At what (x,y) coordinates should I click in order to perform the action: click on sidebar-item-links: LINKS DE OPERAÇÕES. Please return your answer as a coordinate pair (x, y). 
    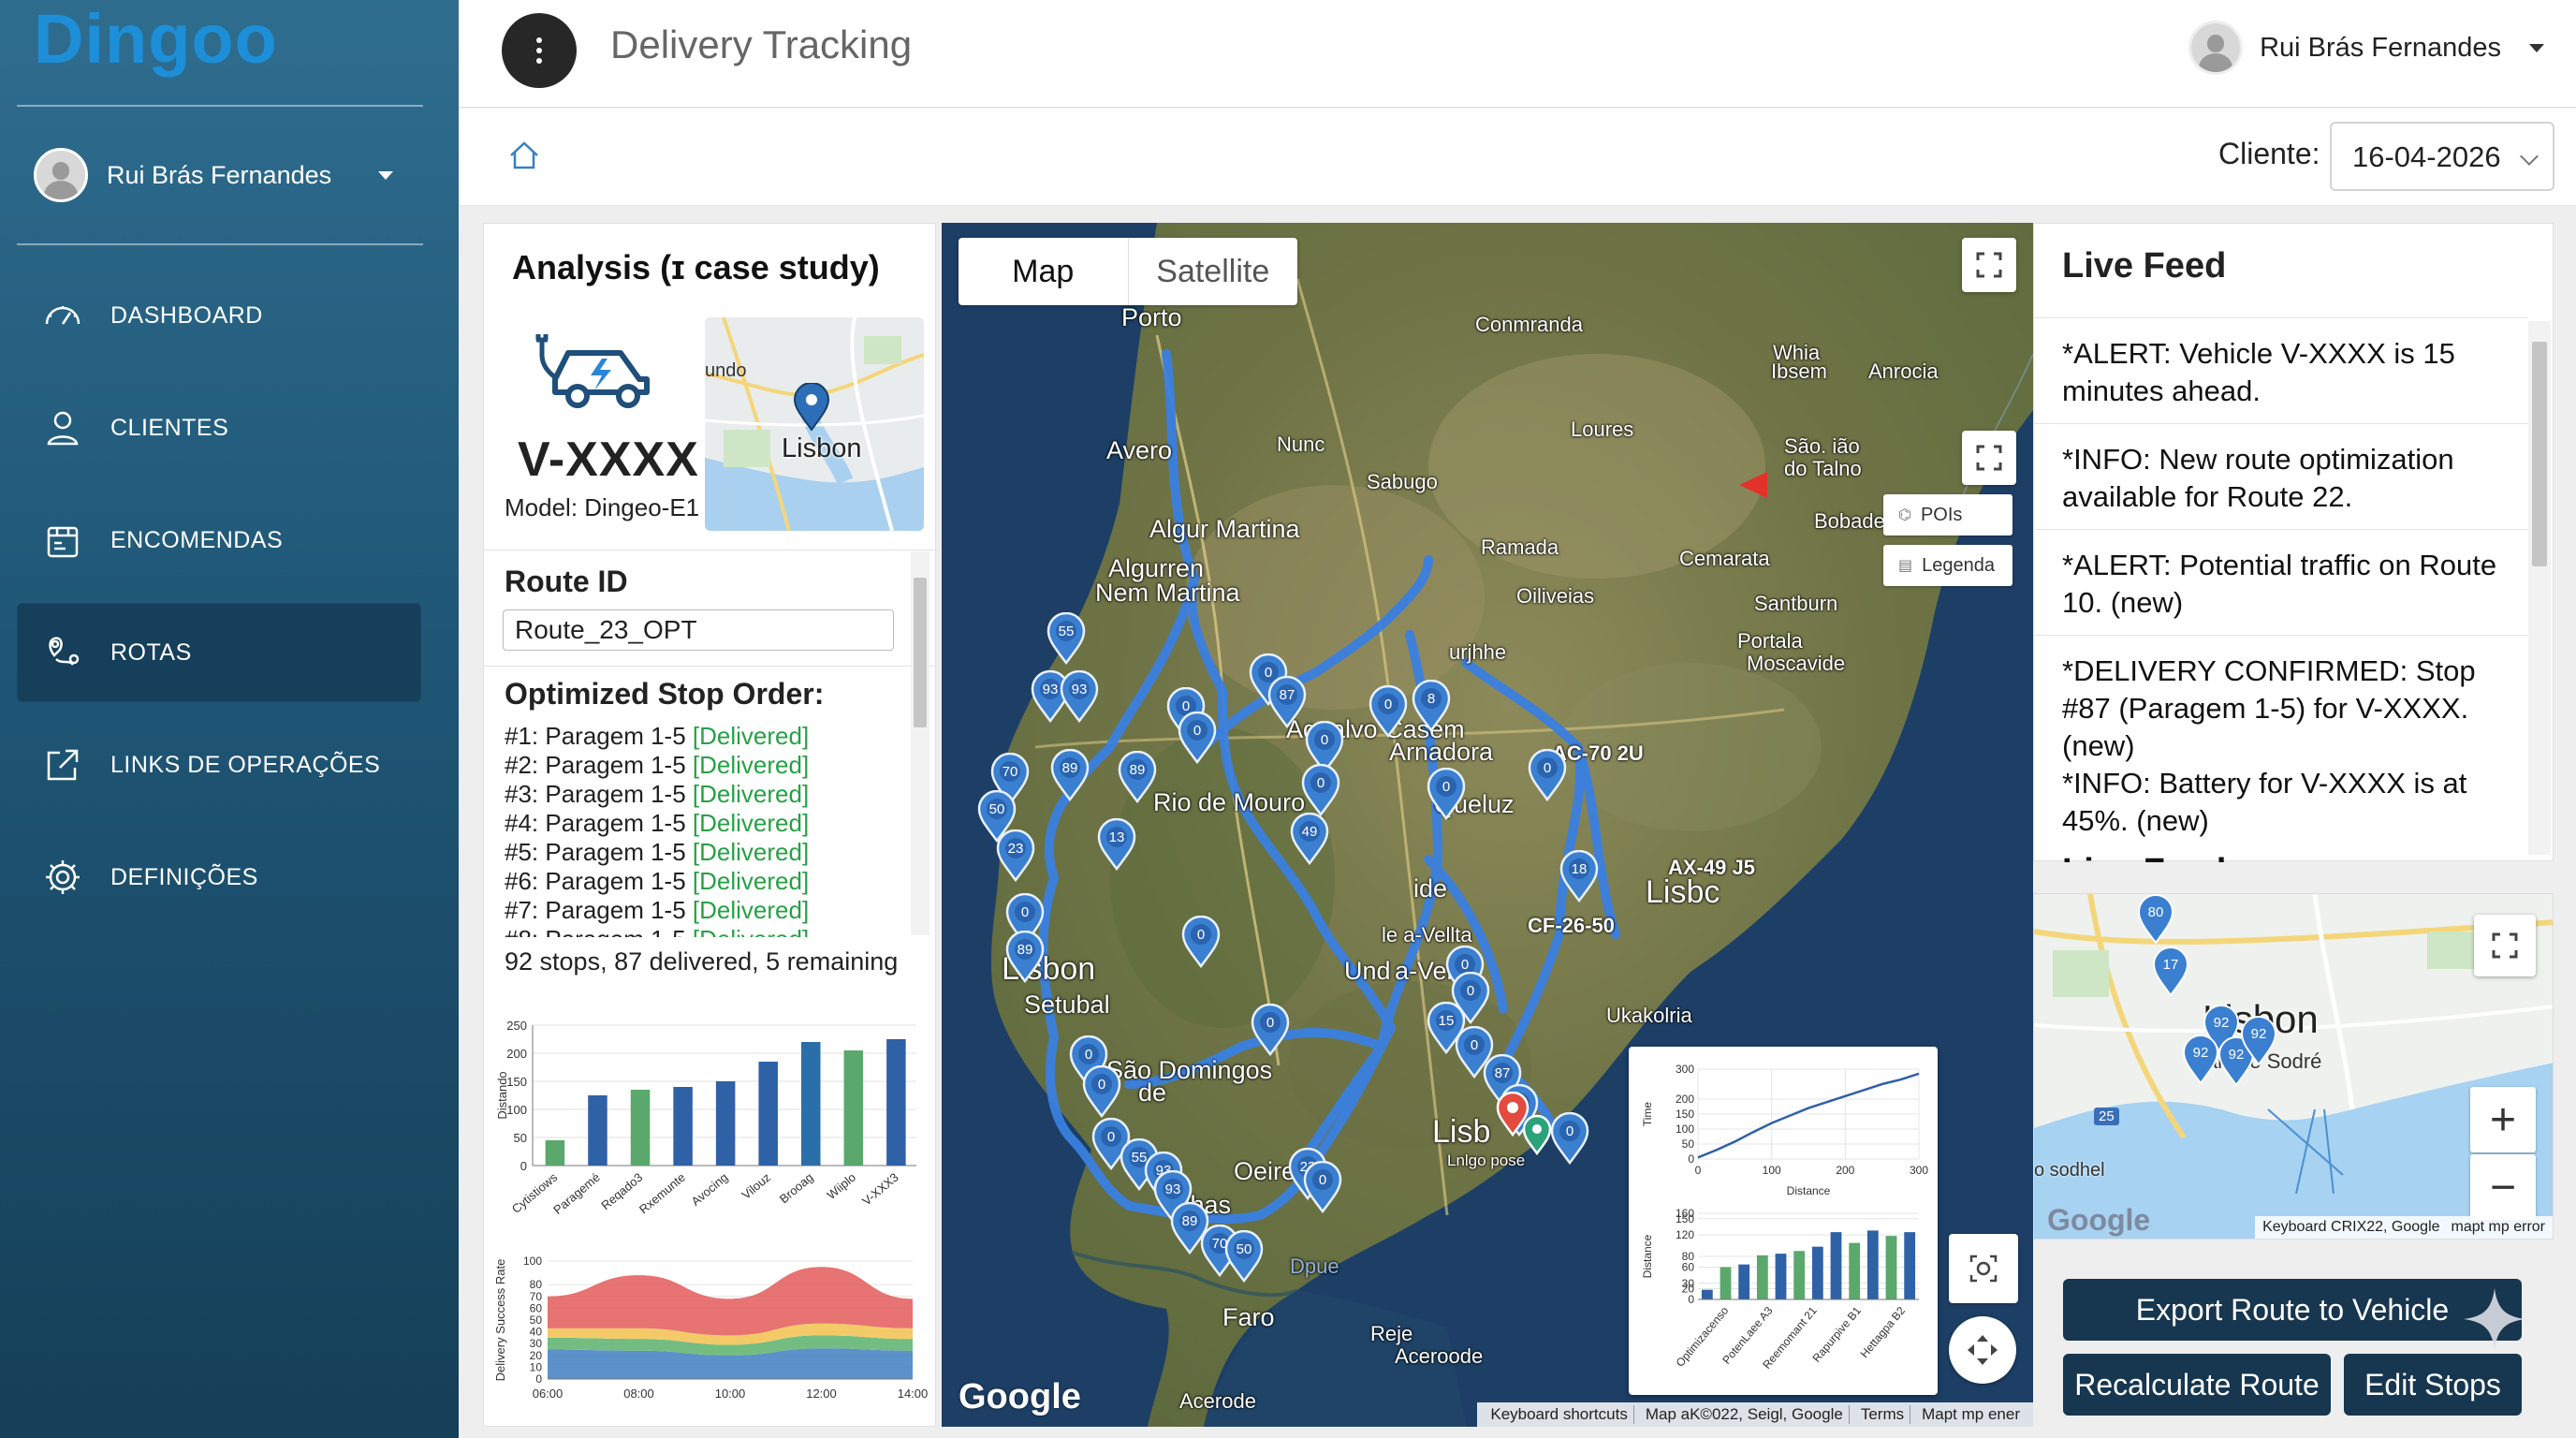
    Looking at the image, I should click on (219, 764).